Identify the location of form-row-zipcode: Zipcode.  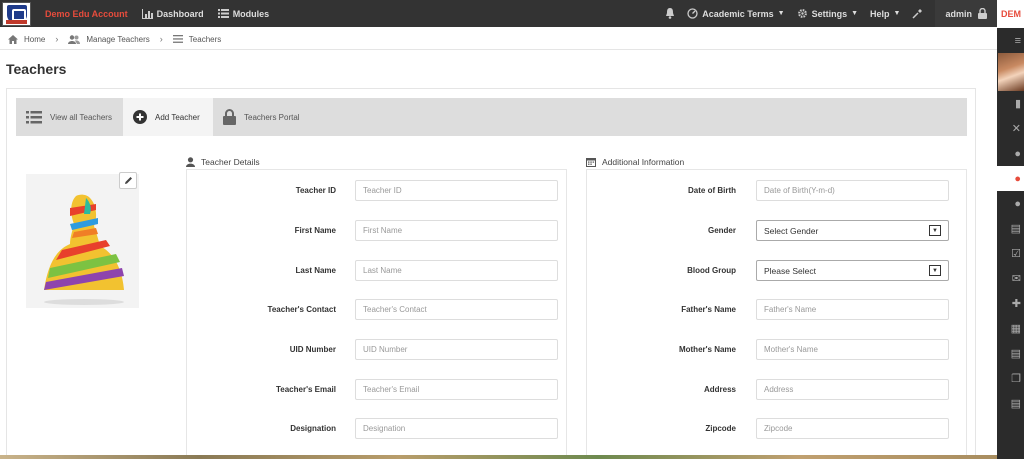
(776, 429).